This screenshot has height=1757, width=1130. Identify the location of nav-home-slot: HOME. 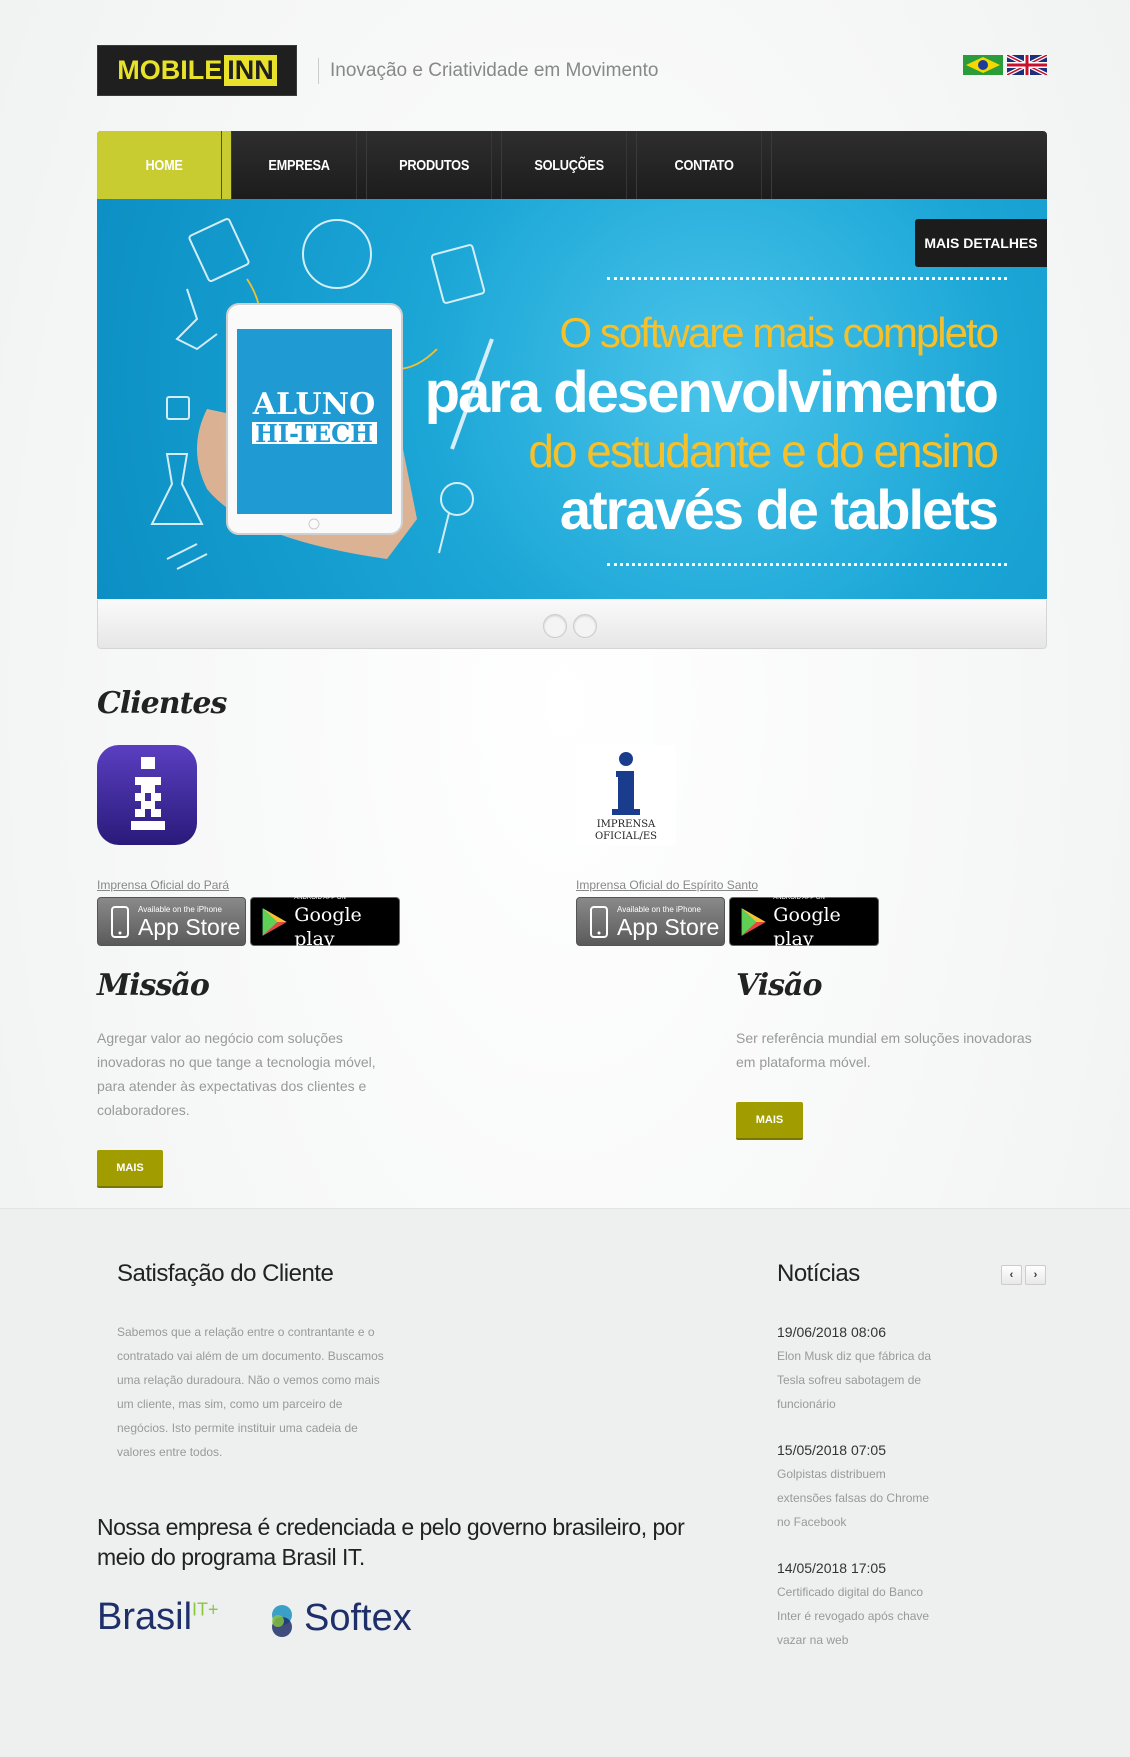
(164, 165).